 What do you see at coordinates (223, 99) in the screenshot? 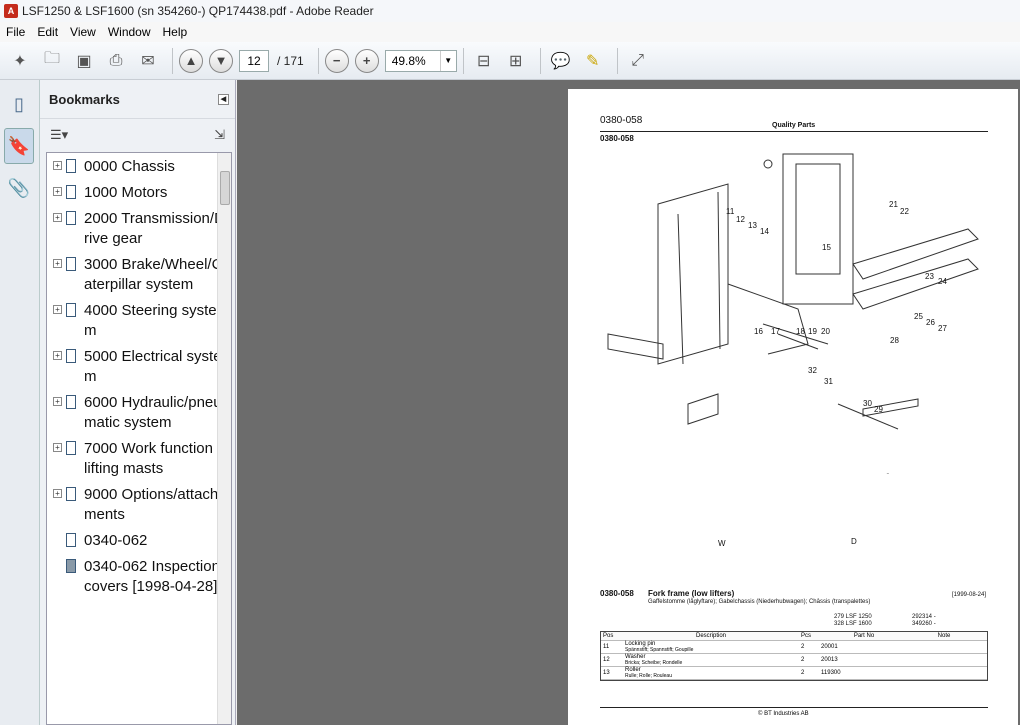
I see `collapse-panel-icon: ◀` at bounding box center [223, 99].